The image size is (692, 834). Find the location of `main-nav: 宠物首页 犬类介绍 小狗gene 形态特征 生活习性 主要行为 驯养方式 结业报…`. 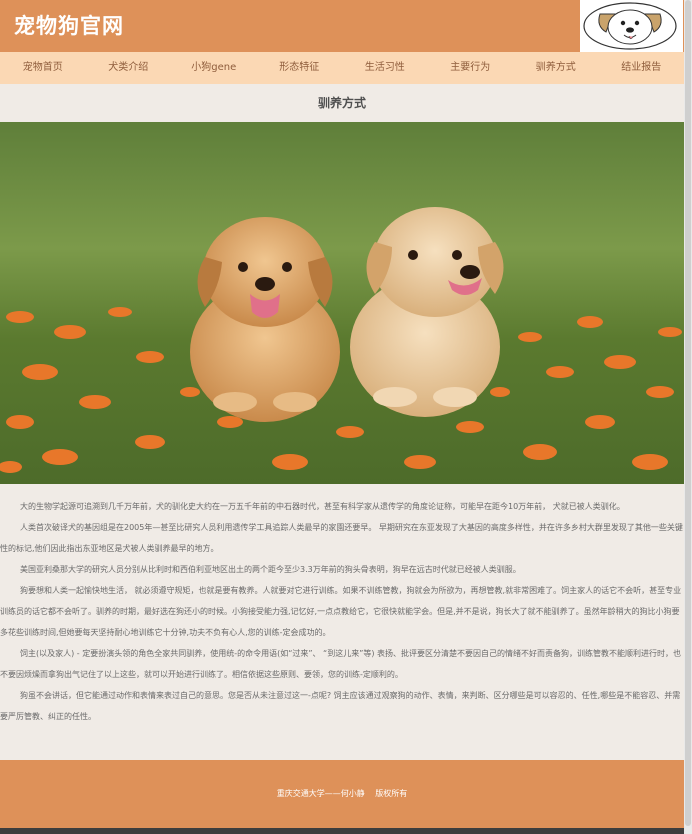

main-nav: 宠物首页 犬类介绍 小狗gene 形态特征 生活习性 主要行为 驯养方式 结业报… is located at coordinates (342, 68).